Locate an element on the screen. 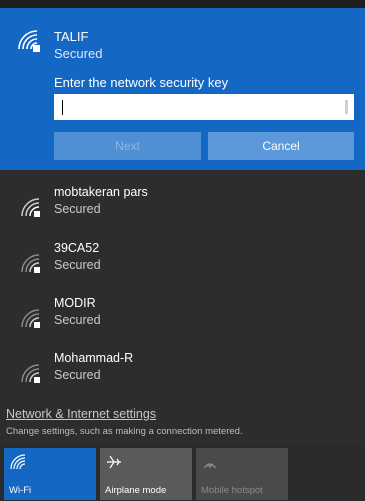 The width and height of the screenshot is (365, 501). network-name: 39CA52 is located at coordinates (77, 248).